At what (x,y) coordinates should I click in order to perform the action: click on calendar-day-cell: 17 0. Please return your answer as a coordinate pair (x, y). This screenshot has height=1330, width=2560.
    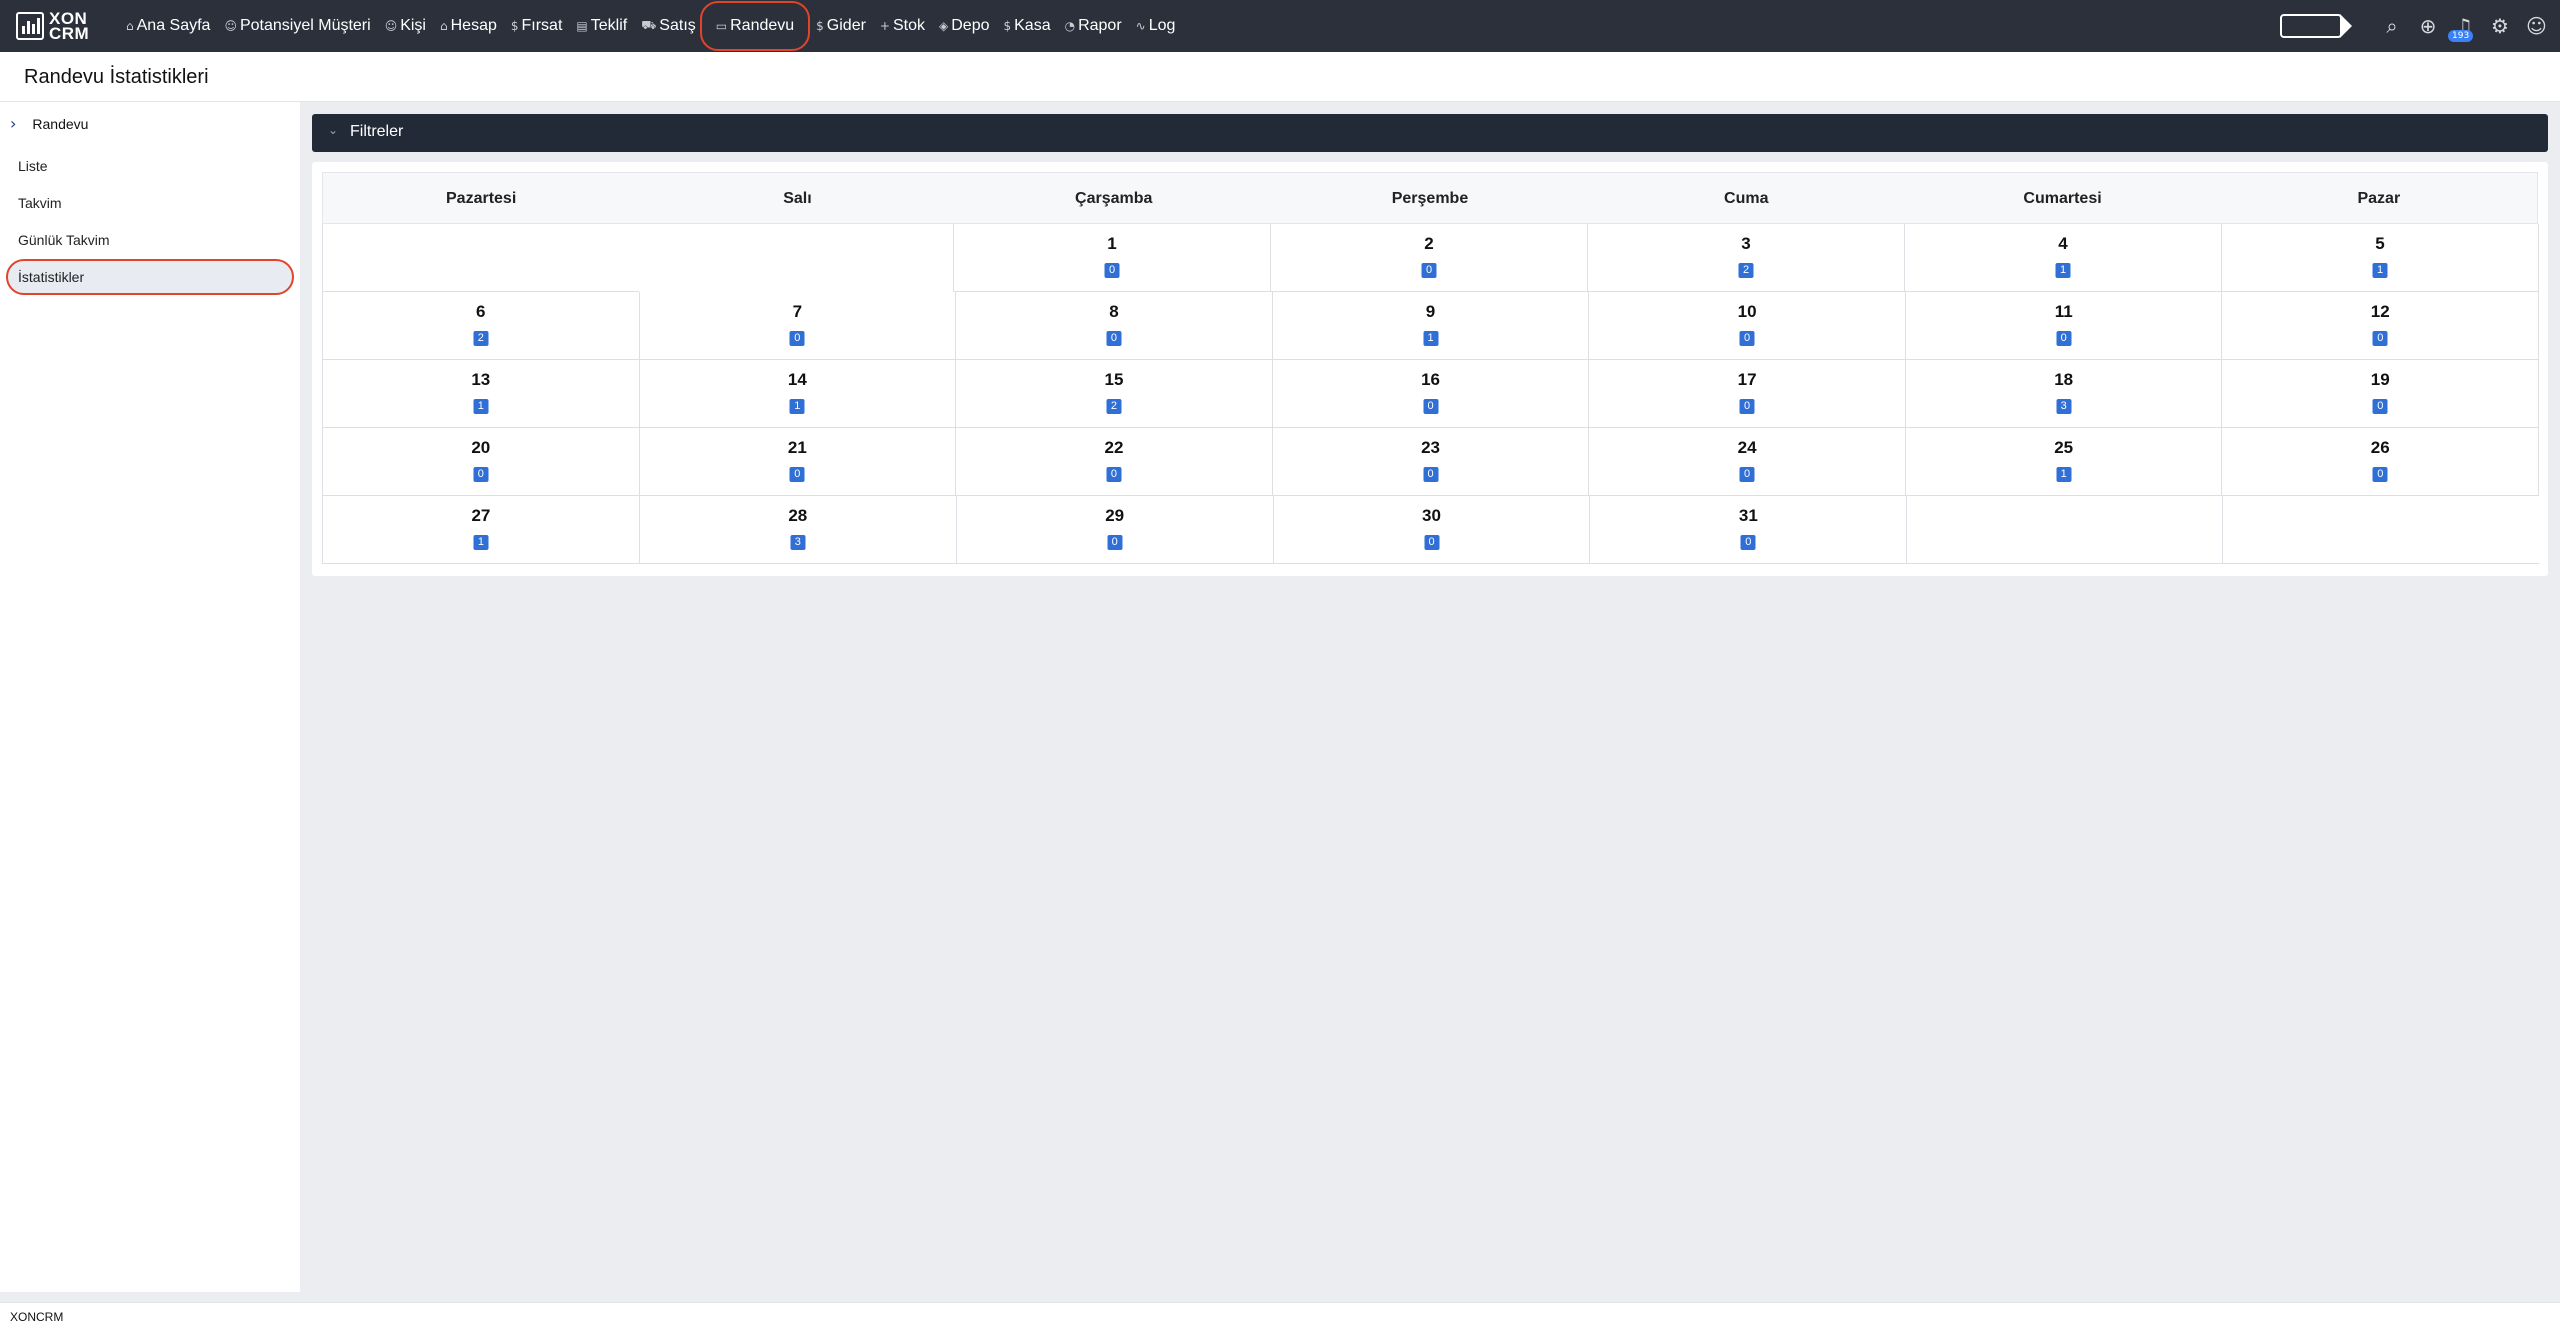
    Looking at the image, I should click on (1747, 394).